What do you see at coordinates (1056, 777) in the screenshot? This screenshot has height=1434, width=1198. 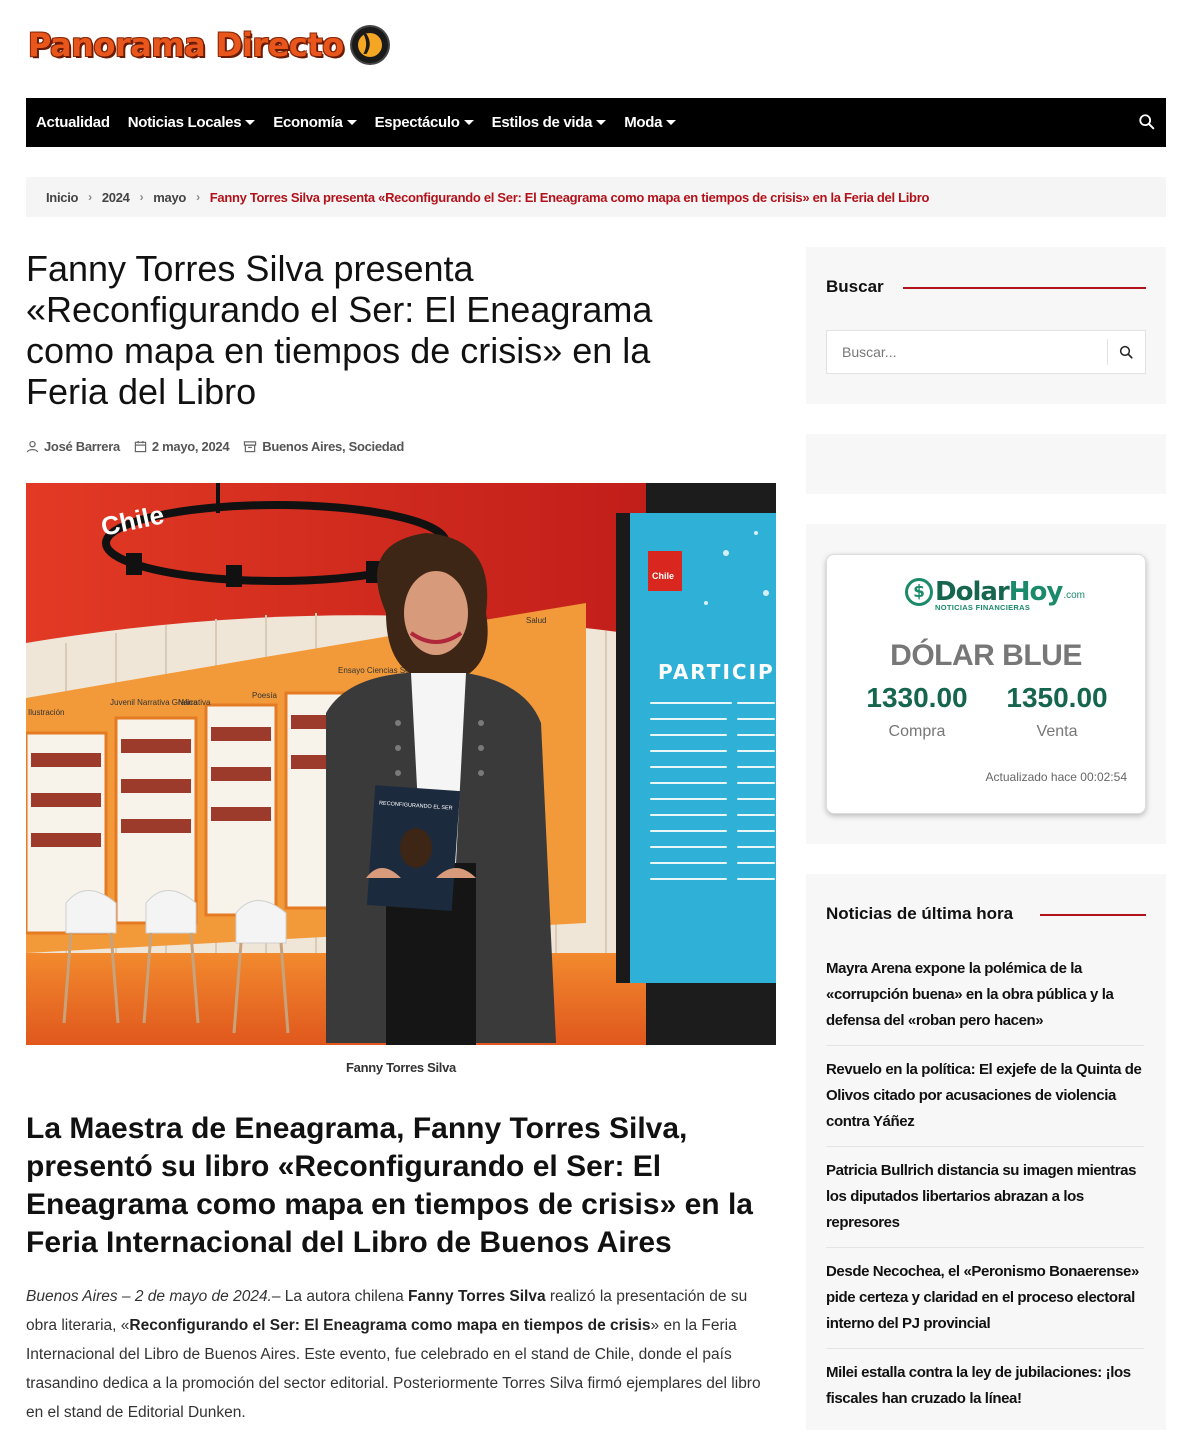 I see `updated-time: Actualizado hace 00:02:54` at bounding box center [1056, 777].